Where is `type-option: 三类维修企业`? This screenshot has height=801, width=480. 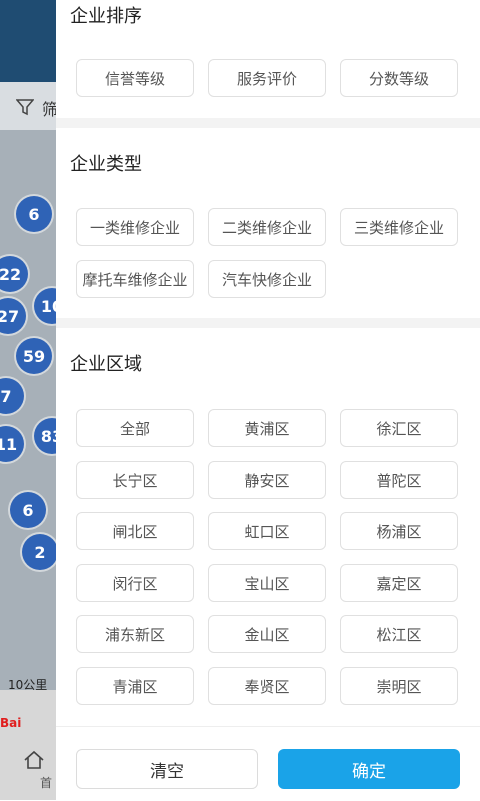 type-option: 三类维修企业 is located at coordinates (399, 227).